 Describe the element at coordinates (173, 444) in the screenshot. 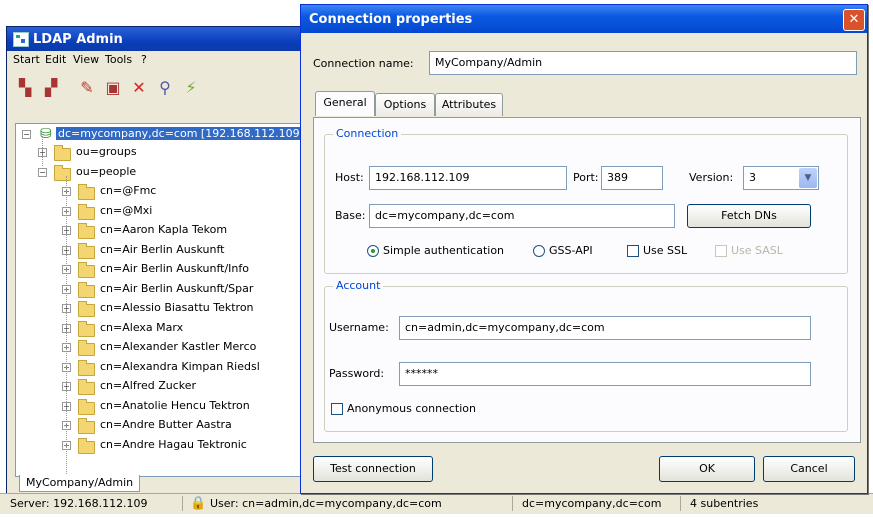

I see `tree-node-label: cn=Andre Hagau Tektronic` at that location.